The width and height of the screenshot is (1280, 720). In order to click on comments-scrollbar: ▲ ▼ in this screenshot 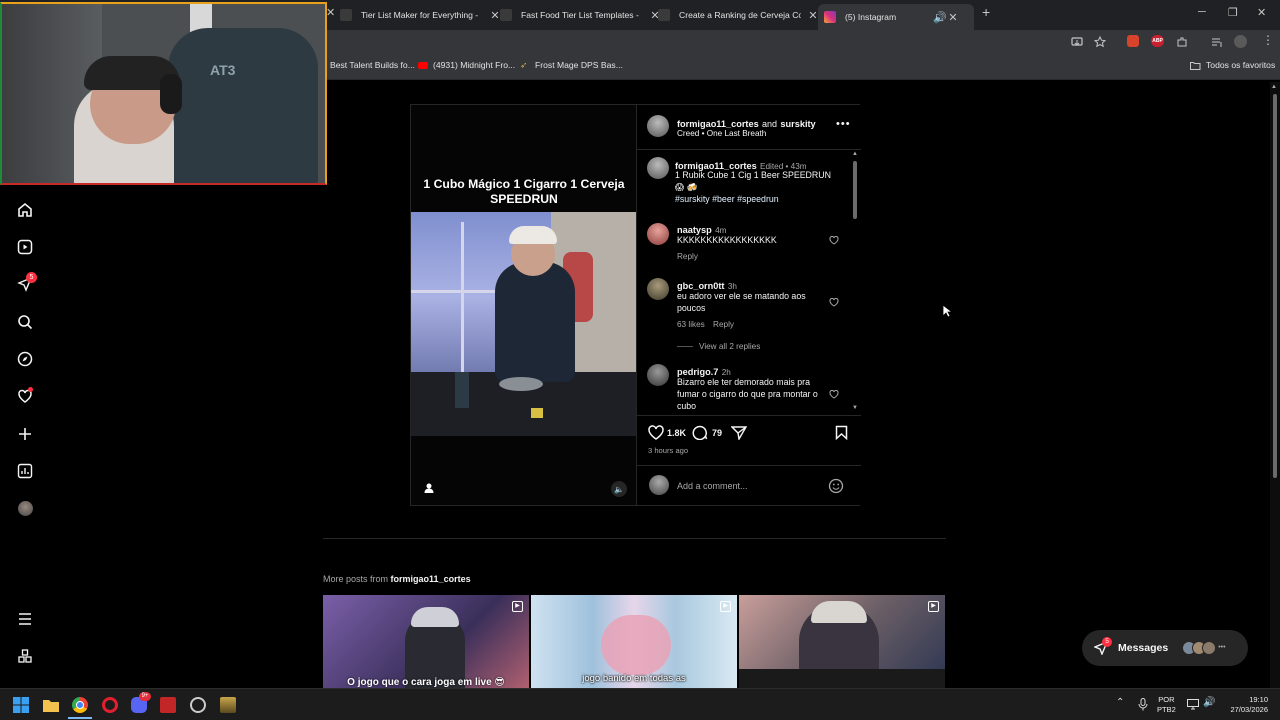, I will do `click(855, 282)`.